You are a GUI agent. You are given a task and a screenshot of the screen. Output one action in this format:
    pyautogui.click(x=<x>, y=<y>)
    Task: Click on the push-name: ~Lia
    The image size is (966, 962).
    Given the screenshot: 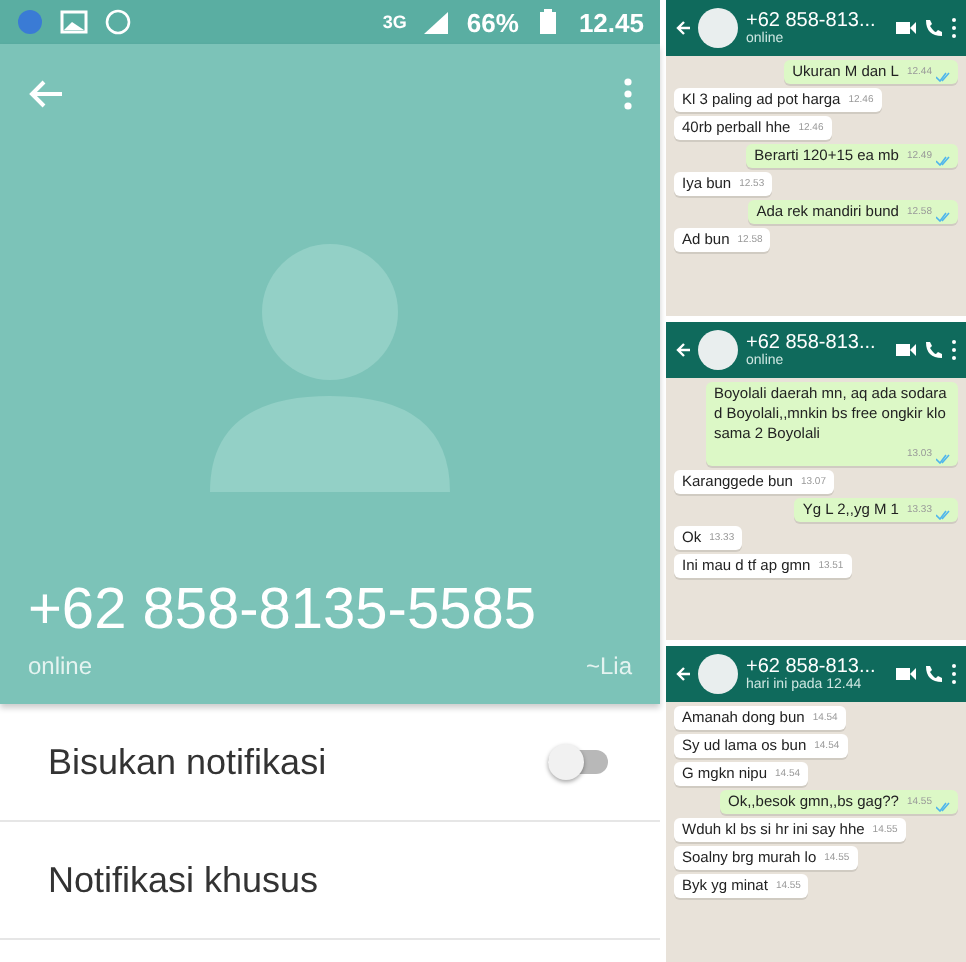 What is the action you would take?
    pyautogui.click(x=608, y=666)
    